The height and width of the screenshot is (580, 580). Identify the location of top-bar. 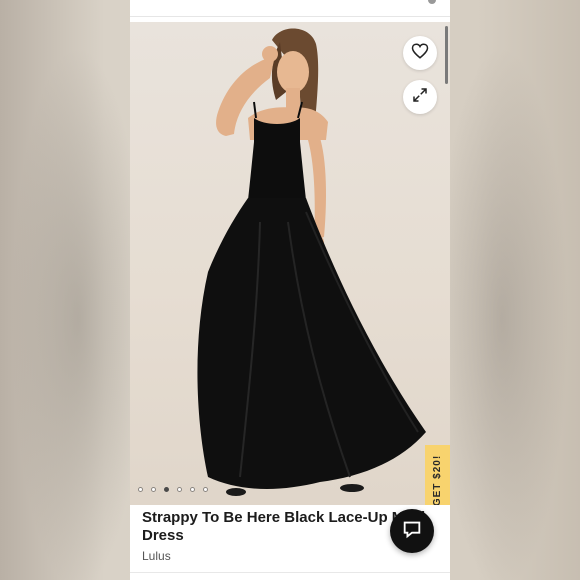
(290, 8).